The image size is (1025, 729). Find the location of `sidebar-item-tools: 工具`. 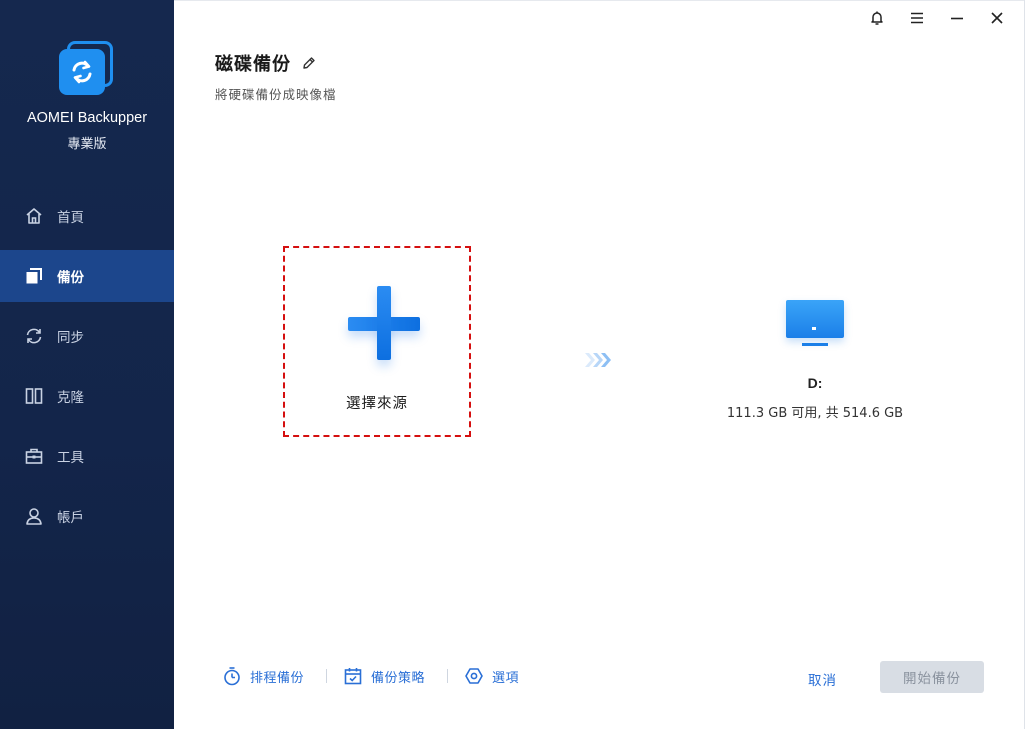

sidebar-item-tools: 工具 is located at coordinates (87, 456).